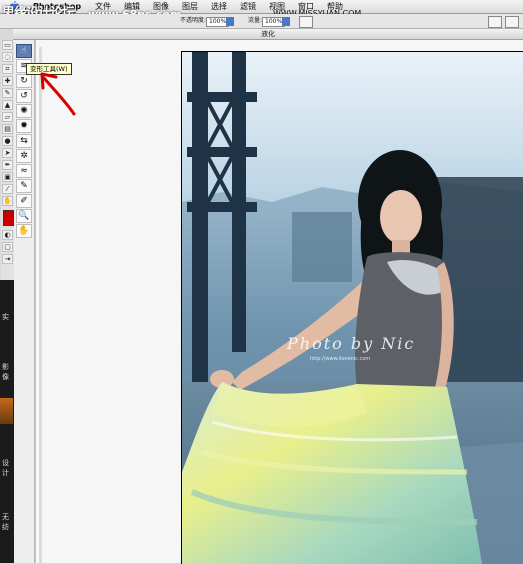 The height and width of the screenshot is (564, 523). I want to click on desktop-label: 实, so click(5, 317).